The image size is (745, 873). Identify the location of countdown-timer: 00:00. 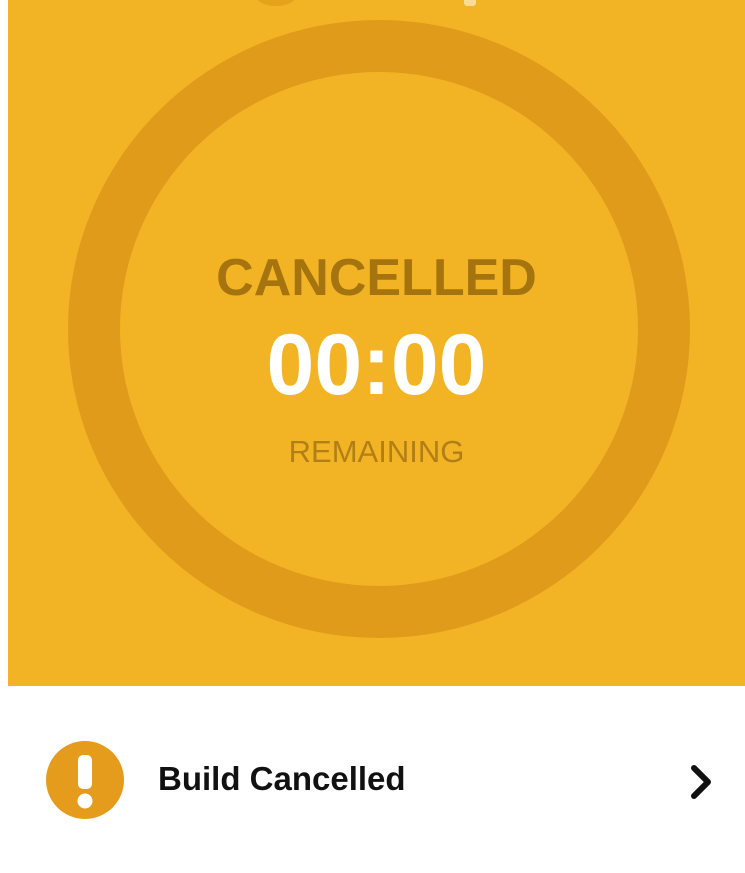
(376, 365).